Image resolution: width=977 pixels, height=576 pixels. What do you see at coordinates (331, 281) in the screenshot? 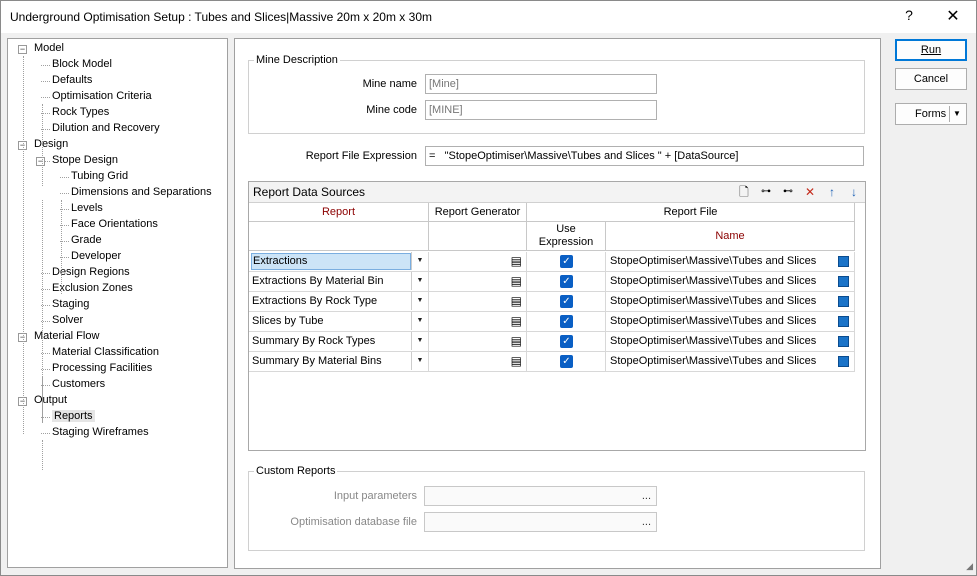
I see `report-select: Extractions By Material Bin` at bounding box center [331, 281].